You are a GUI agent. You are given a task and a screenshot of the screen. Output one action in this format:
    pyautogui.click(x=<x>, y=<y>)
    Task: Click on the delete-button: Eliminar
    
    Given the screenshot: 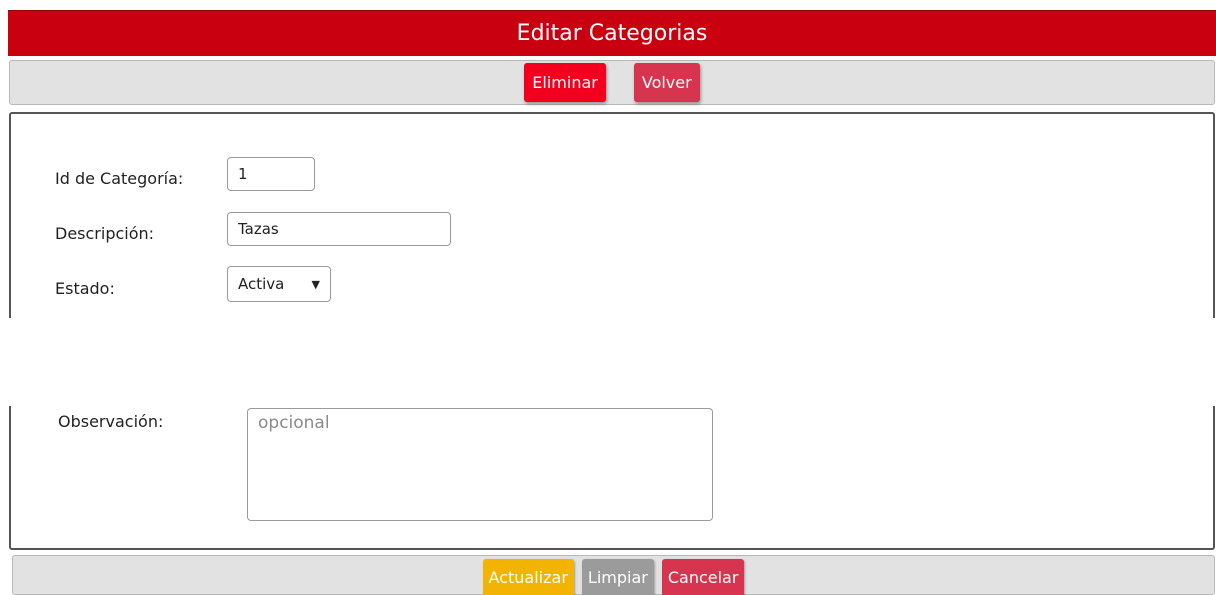 What is the action you would take?
    pyautogui.click(x=565, y=82)
    